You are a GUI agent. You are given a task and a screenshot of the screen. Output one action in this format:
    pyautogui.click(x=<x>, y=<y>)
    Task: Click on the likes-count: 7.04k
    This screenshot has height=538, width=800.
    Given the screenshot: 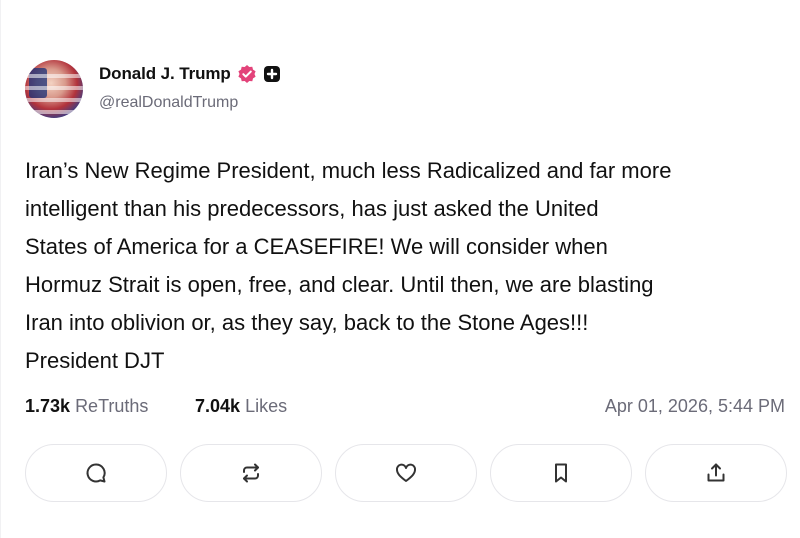 What is the action you would take?
    pyautogui.click(x=218, y=406)
    